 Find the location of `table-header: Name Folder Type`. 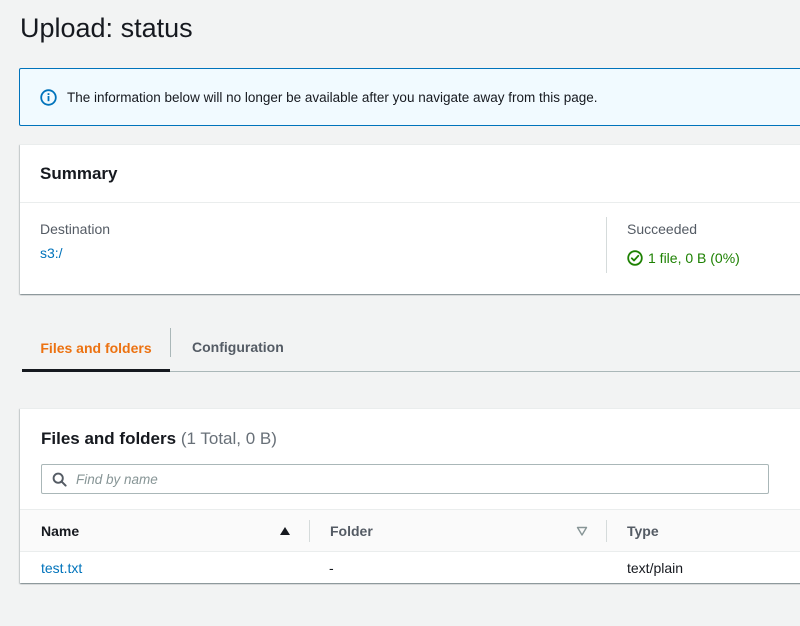

table-header: Name Folder Type is located at coordinates (410, 530).